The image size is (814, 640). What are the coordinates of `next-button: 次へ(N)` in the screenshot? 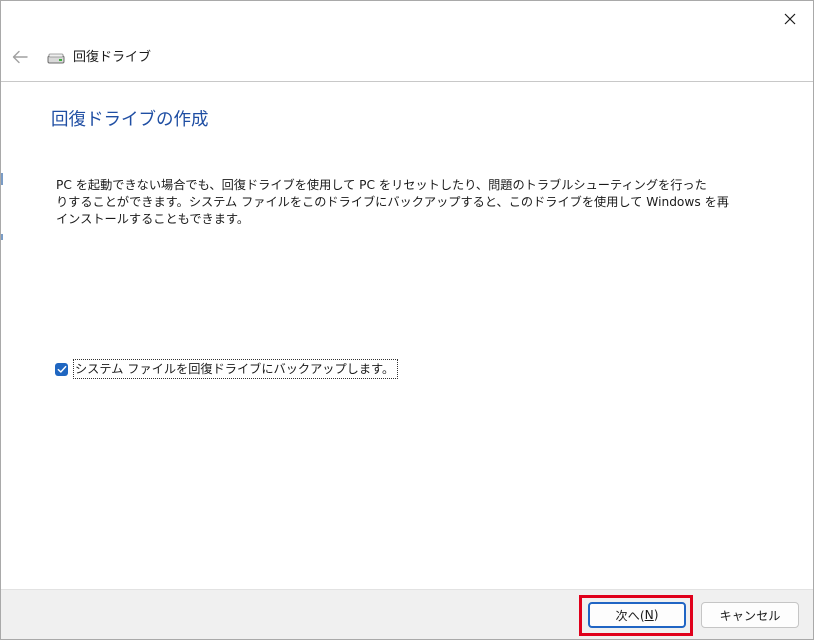 It's located at (637, 615).